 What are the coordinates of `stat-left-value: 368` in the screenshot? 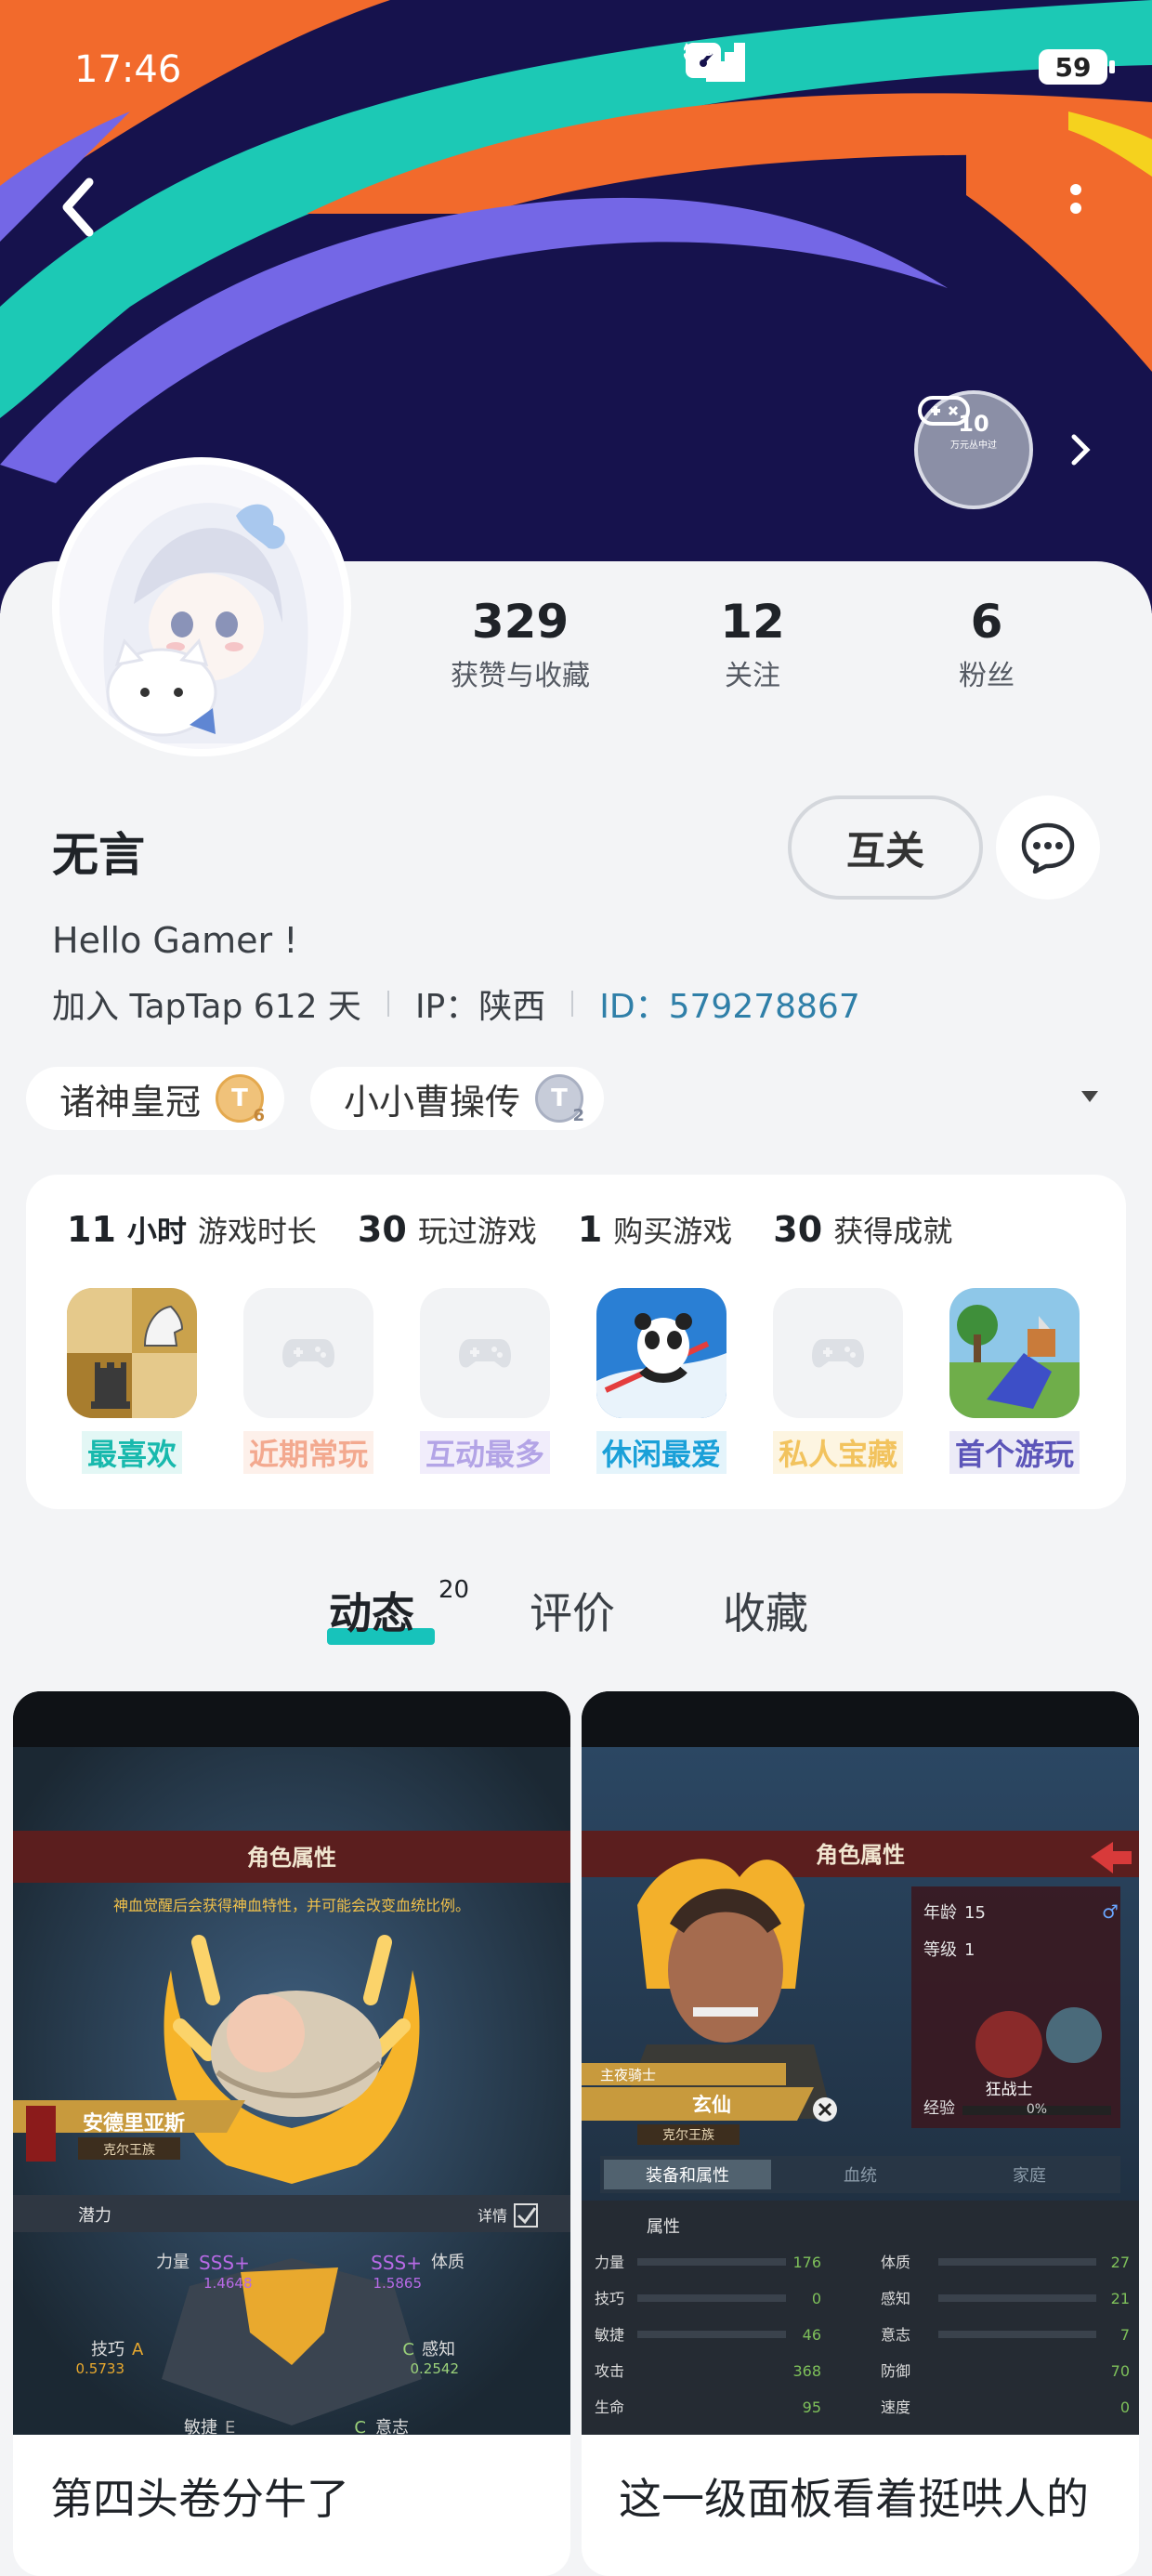 It's located at (806, 2371).